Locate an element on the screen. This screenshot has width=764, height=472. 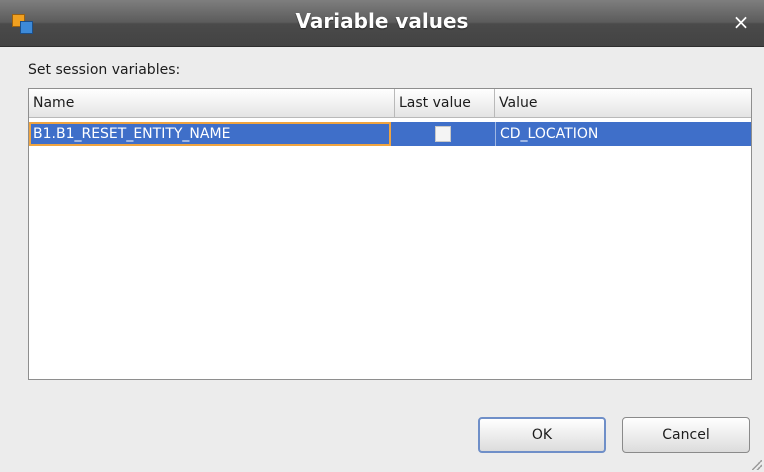
column-header-name: Name is located at coordinates (212, 103).